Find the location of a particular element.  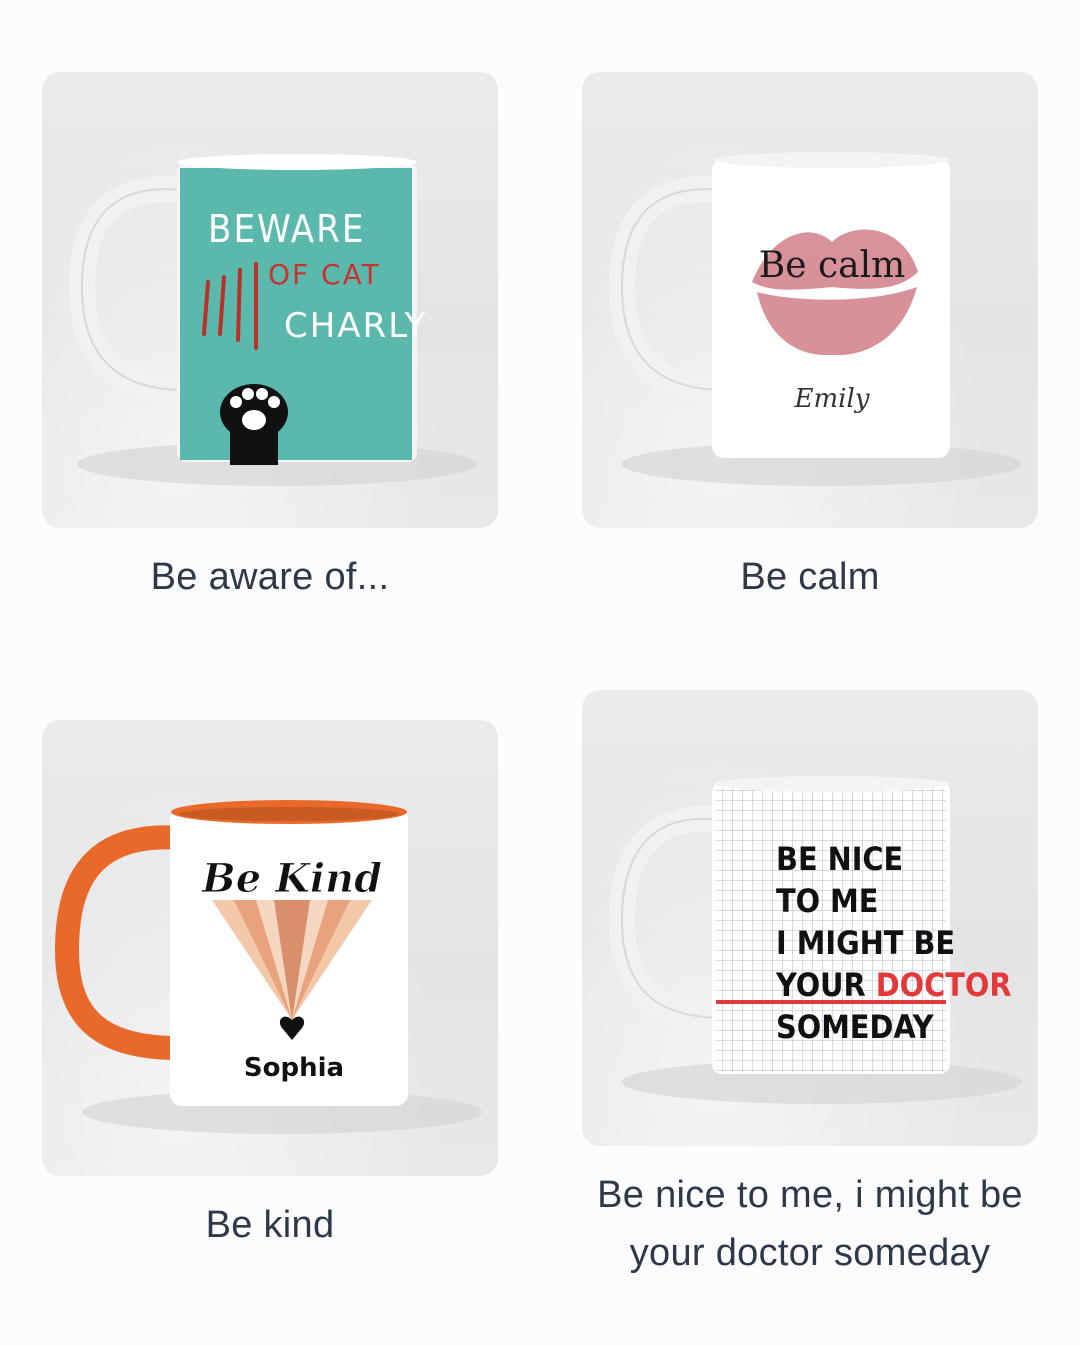

mug-text-beware: BEWARE is located at coordinates (287, 229).